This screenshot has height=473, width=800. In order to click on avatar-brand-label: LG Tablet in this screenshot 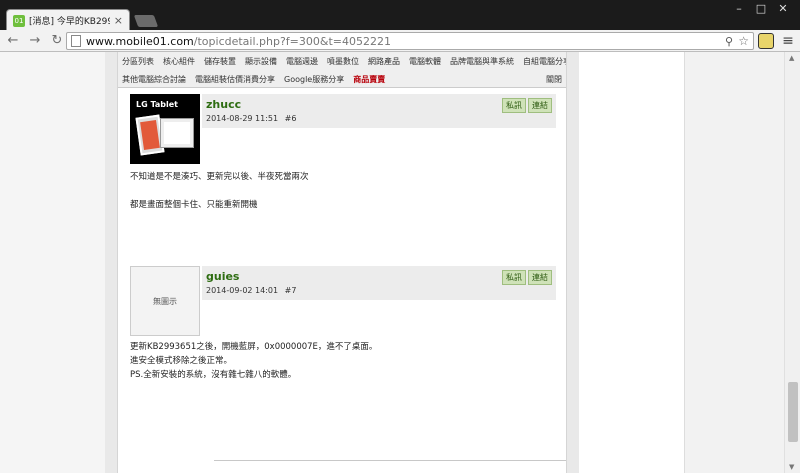, I will do `click(157, 104)`.